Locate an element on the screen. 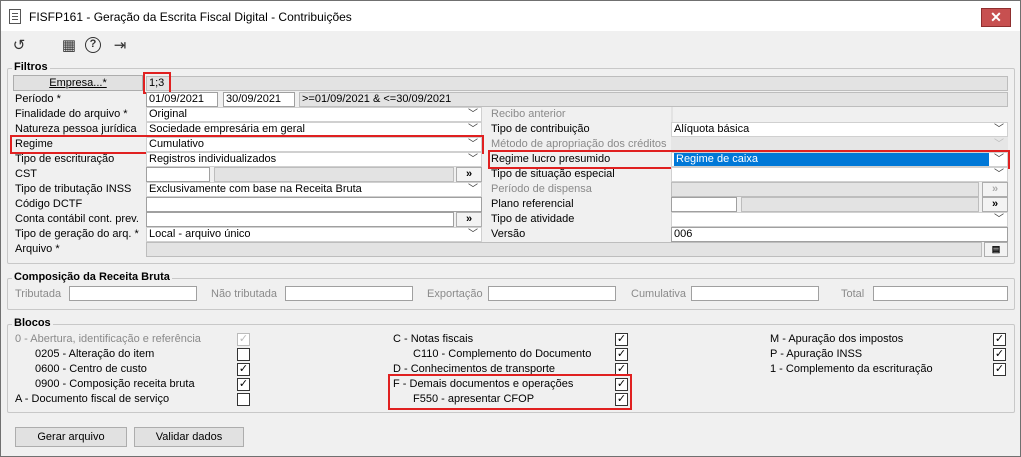 The image size is (1021, 457). arquivo-field is located at coordinates (564, 249).